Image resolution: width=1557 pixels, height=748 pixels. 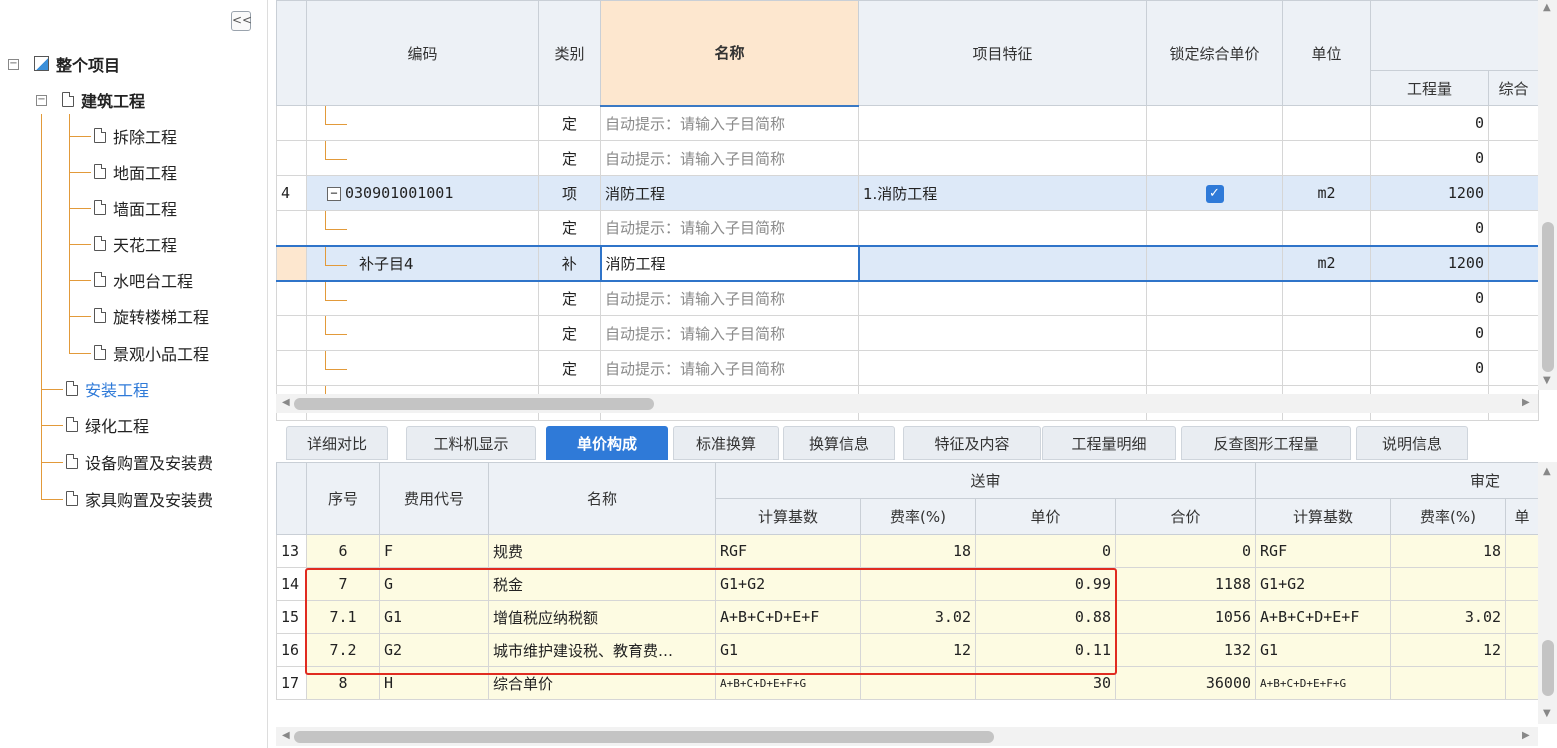 What do you see at coordinates (1548, 668) in the screenshot?
I see `scroll-thumb` at bounding box center [1548, 668].